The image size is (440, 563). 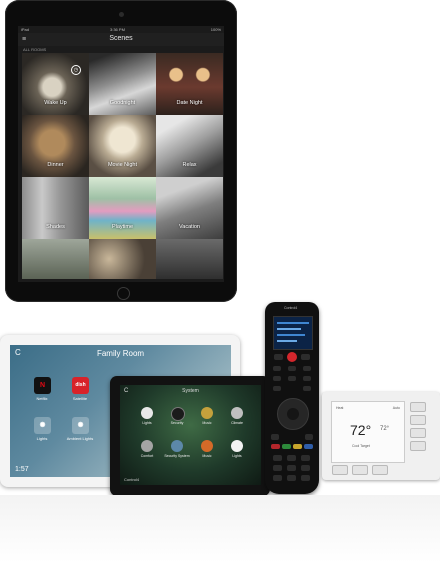 What do you see at coordinates (147, 446) in the screenshot?
I see `comfort-icon` at bounding box center [147, 446].